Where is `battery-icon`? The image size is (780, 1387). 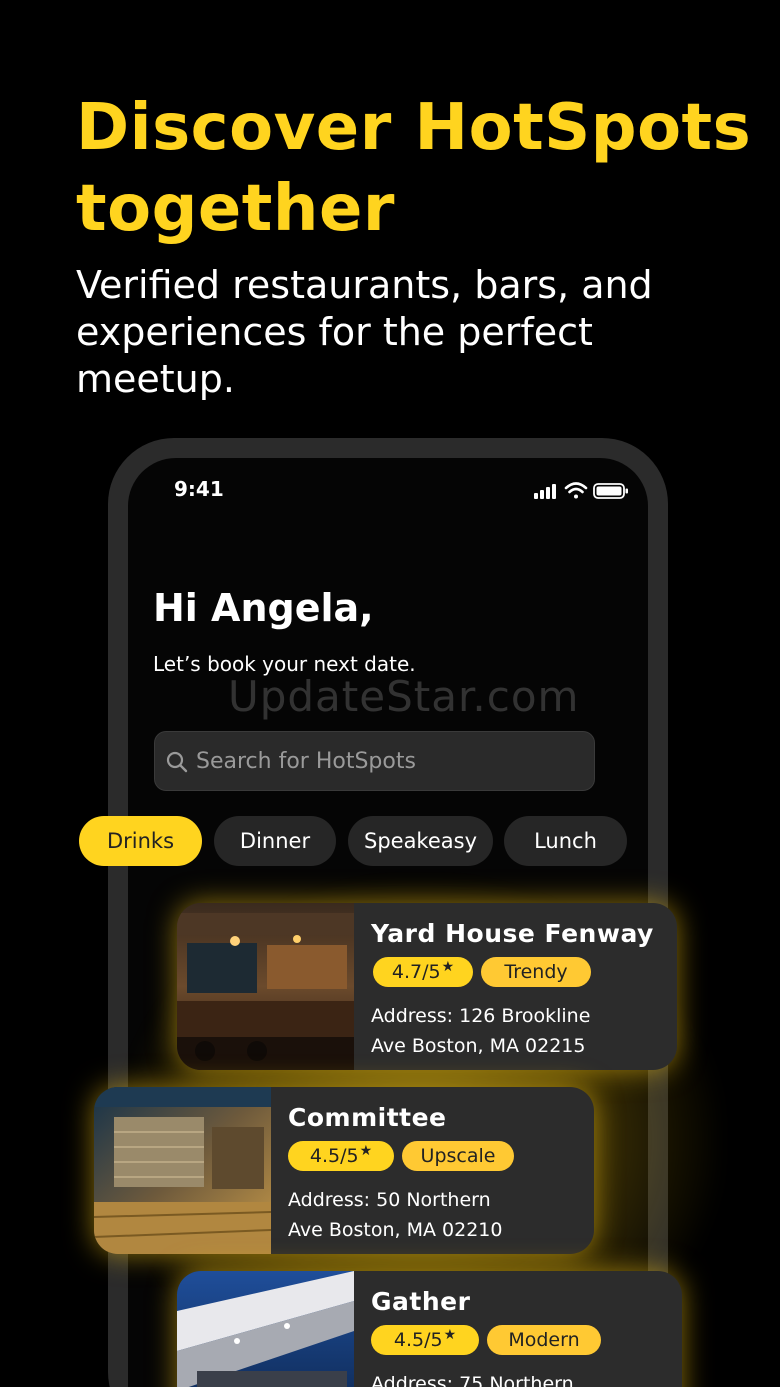
battery-icon is located at coordinates (610, 491).